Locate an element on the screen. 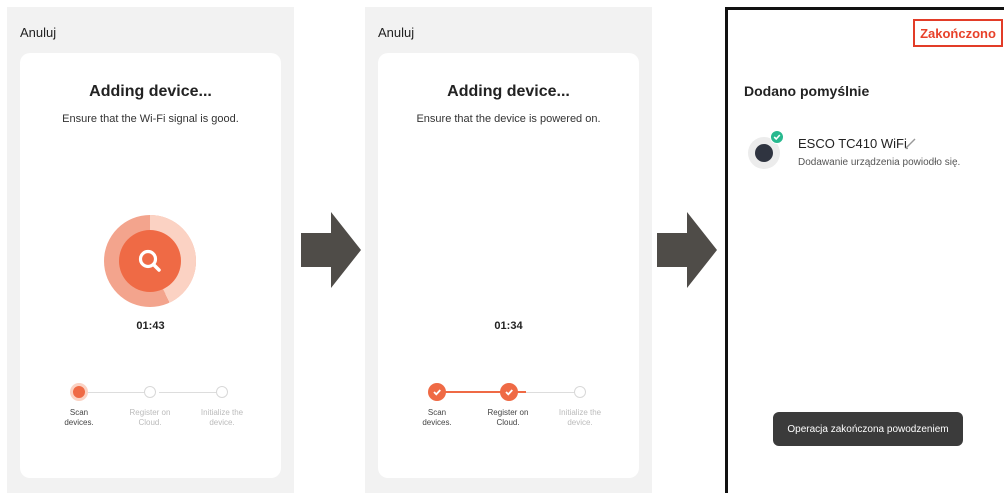 This screenshot has width=1004, height=493. search-icon is located at coordinates (150, 261).